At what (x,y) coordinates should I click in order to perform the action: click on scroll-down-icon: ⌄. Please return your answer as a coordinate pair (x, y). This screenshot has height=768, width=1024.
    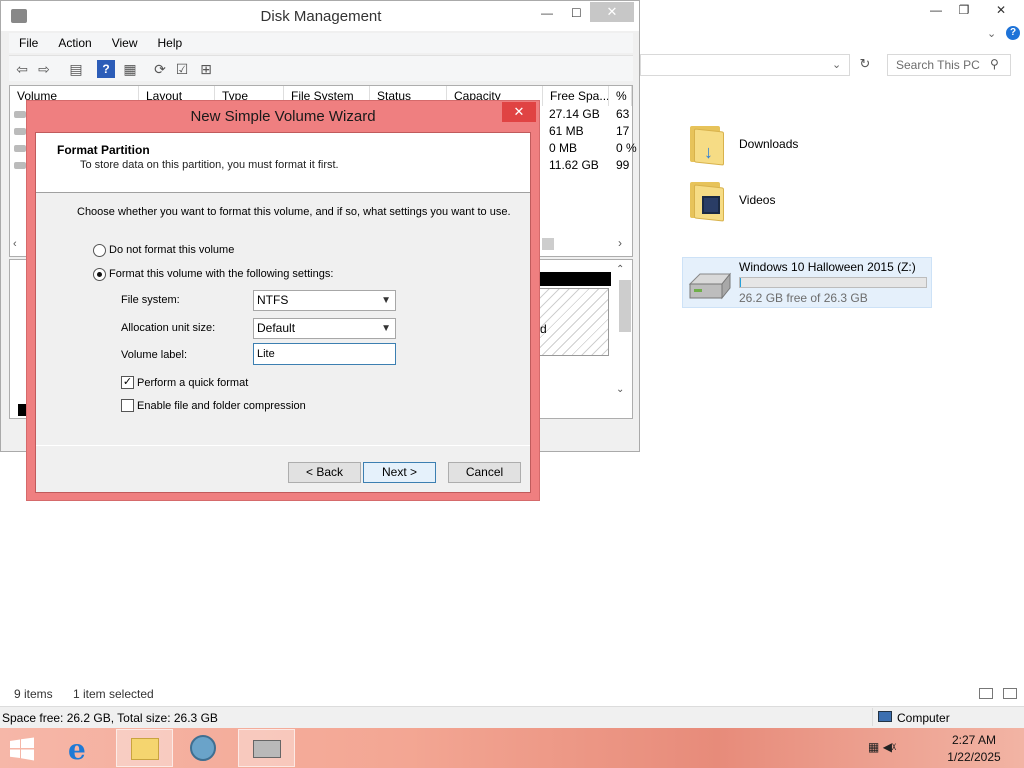
    Looking at the image, I should click on (620, 389).